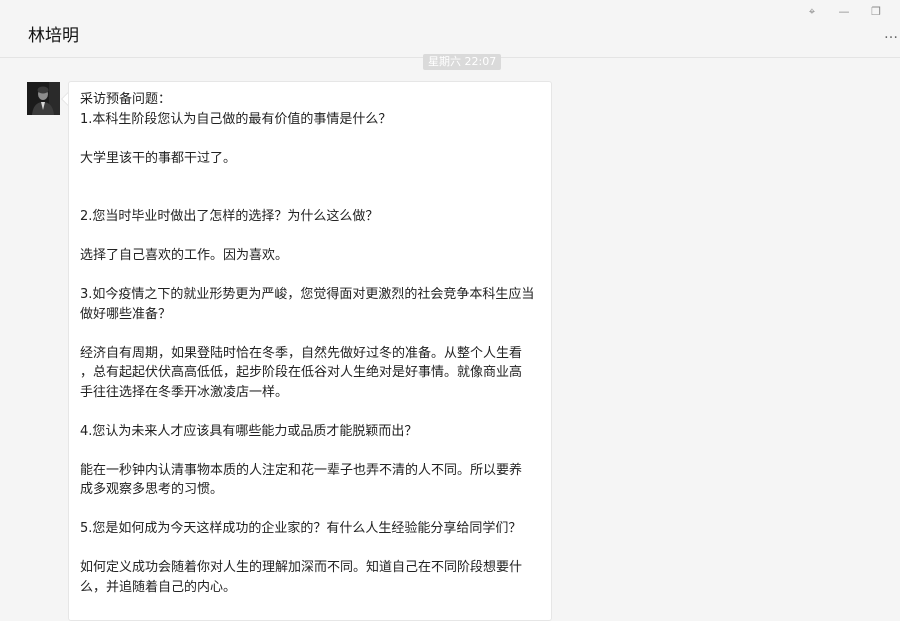 Image resolution: width=900 pixels, height=621 pixels. What do you see at coordinates (812, 11) in the screenshot?
I see `pin-icon: ⌖` at bounding box center [812, 11].